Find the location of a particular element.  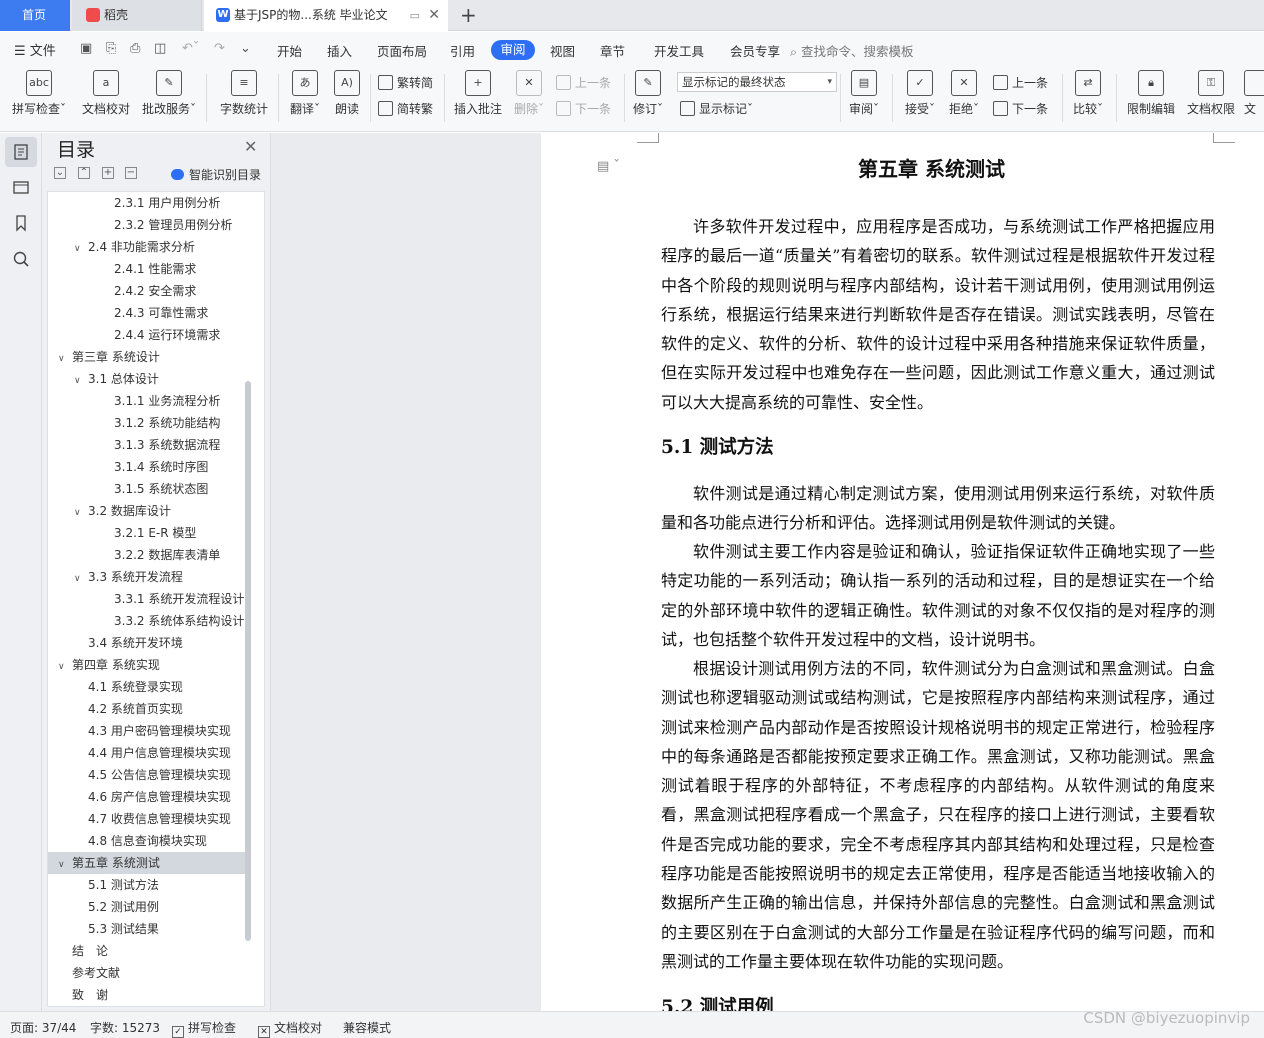

reject-button: ✕ 拒绝ˇ is located at coordinates (964, 93).